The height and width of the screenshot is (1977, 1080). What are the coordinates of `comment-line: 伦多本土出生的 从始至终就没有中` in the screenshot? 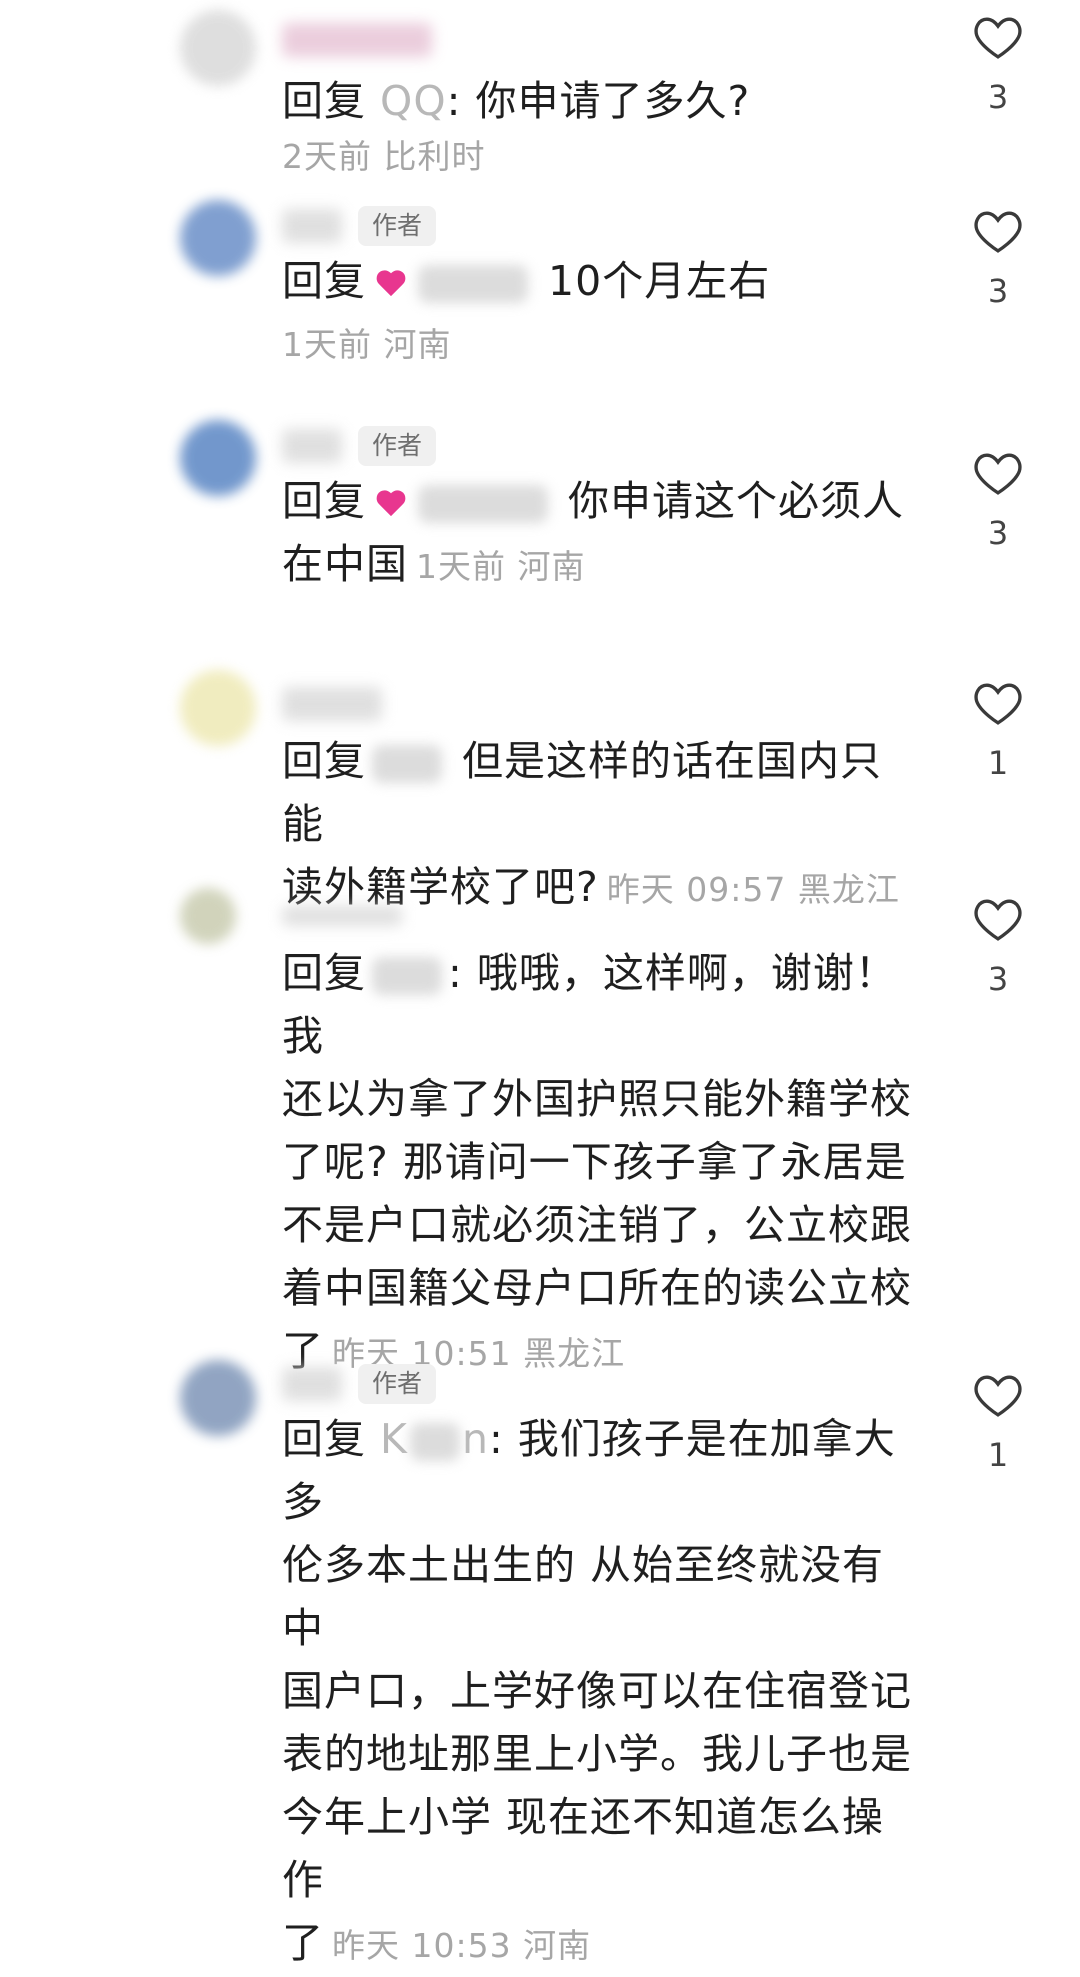 It's located at (583, 1596).